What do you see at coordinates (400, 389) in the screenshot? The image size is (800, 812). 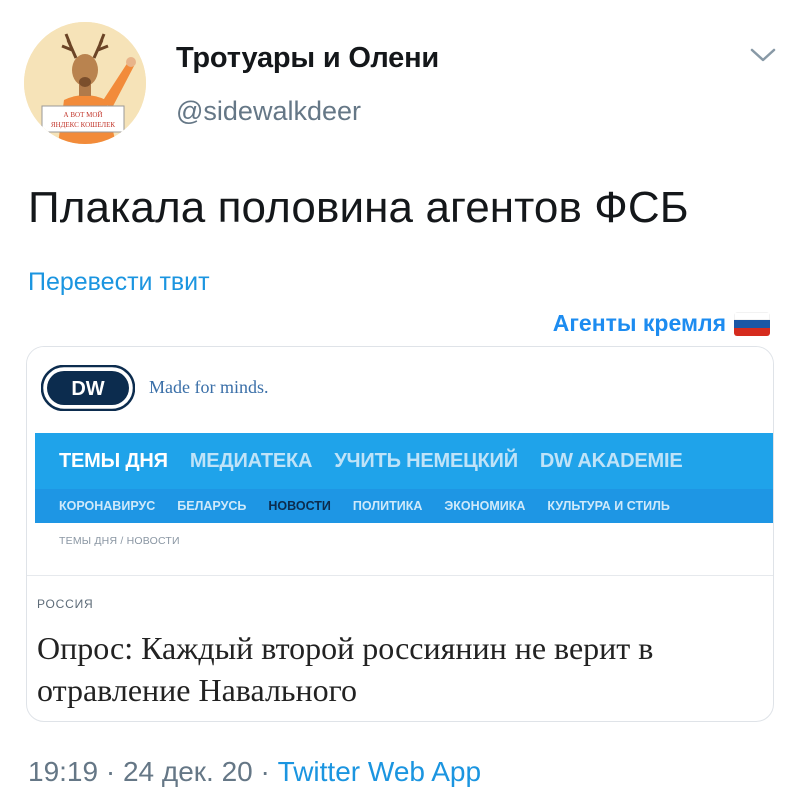 I see `dw-header: DW Made for minds.` at bounding box center [400, 389].